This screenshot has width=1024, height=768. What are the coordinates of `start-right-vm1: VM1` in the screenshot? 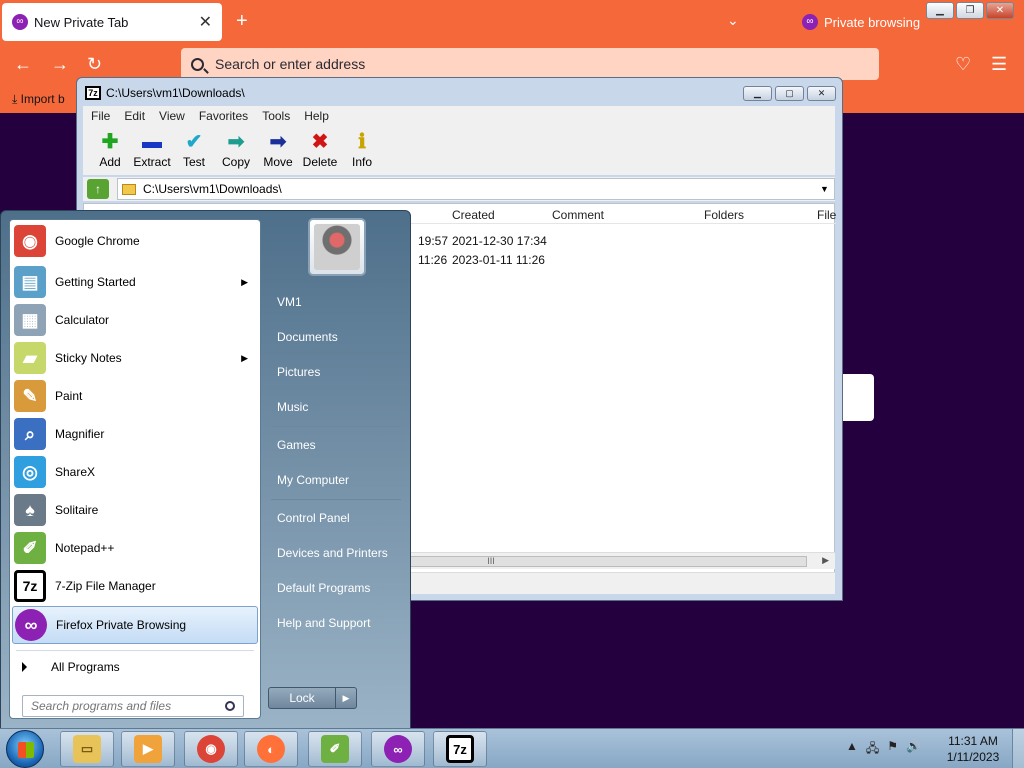 It's located at (289, 302).